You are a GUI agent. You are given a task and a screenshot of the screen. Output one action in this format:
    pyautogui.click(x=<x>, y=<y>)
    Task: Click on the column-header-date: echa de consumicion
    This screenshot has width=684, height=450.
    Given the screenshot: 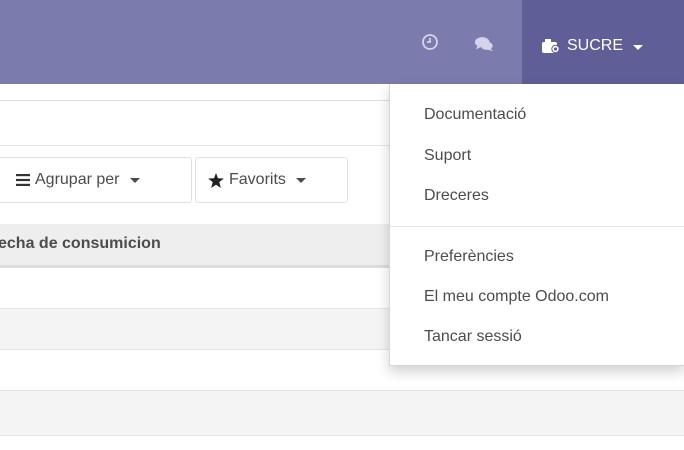 What is the action you would take?
    pyautogui.click(x=80, y=244)
    